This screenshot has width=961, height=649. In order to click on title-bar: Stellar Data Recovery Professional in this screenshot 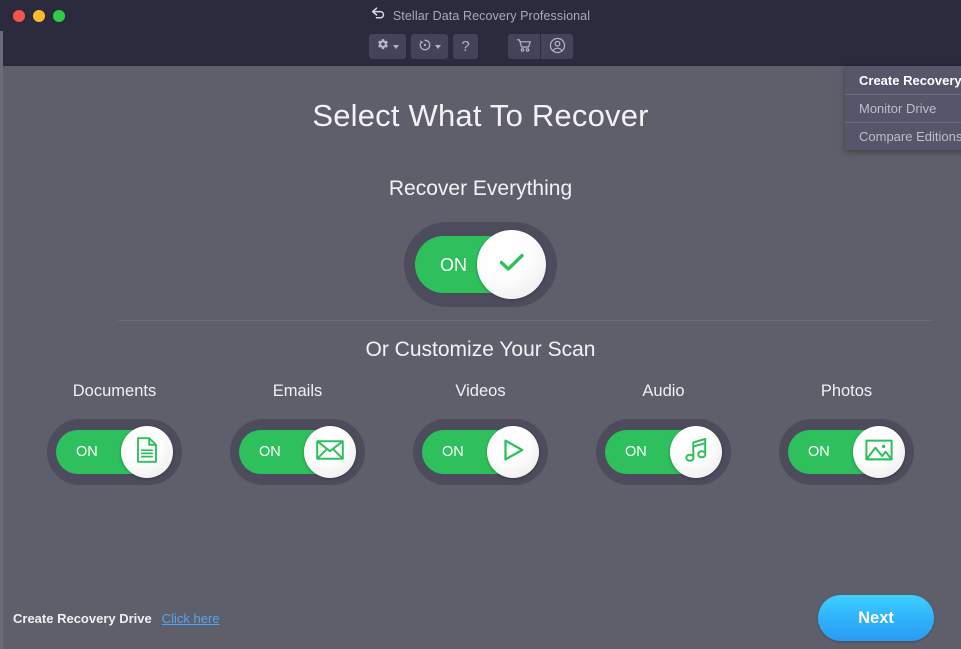, I will do `click(480, 15)`.